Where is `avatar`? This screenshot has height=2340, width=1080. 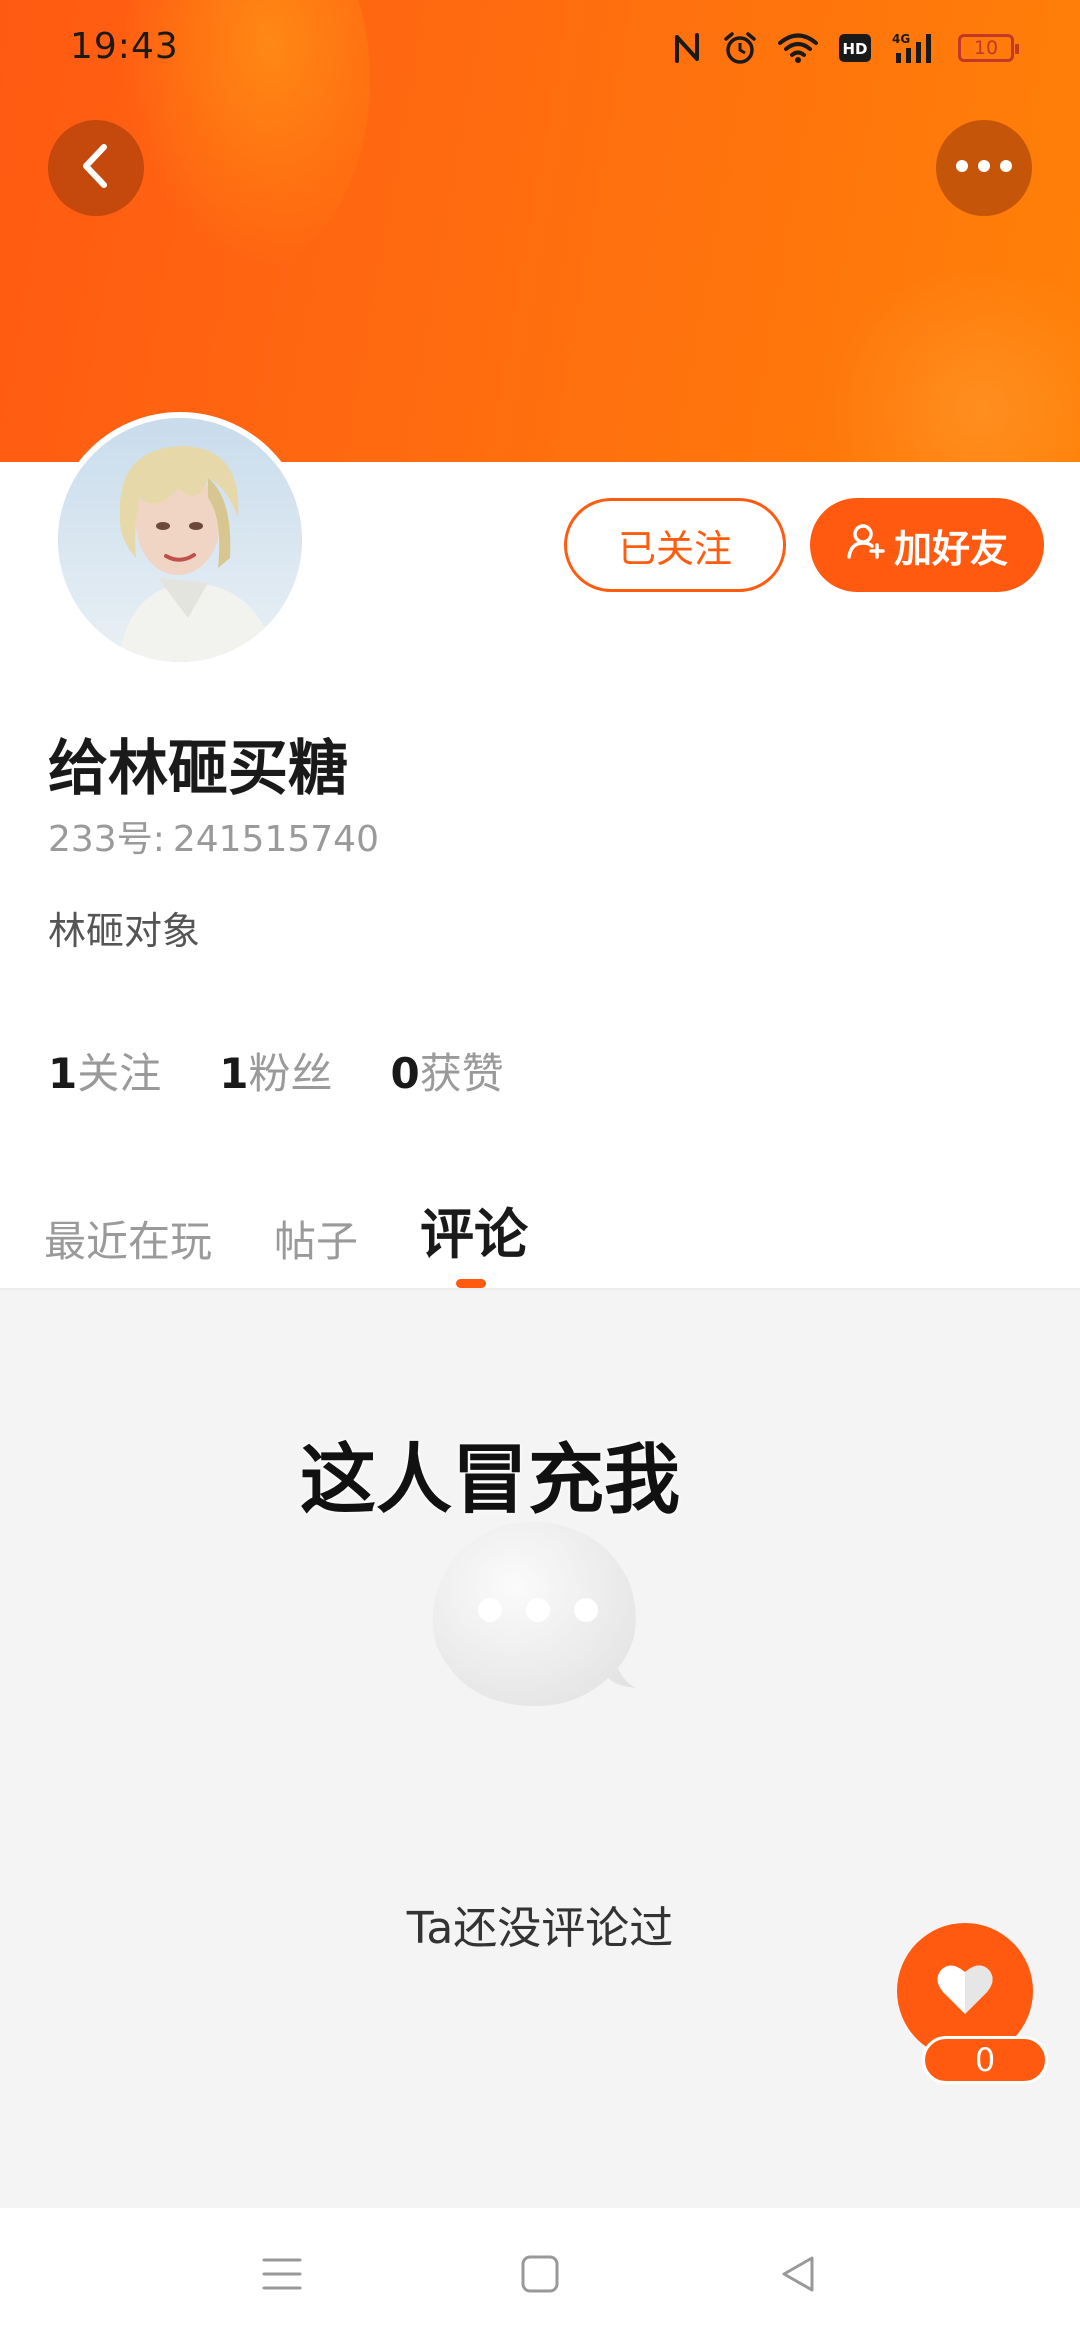 avatar is located at coordinates (180, 540).